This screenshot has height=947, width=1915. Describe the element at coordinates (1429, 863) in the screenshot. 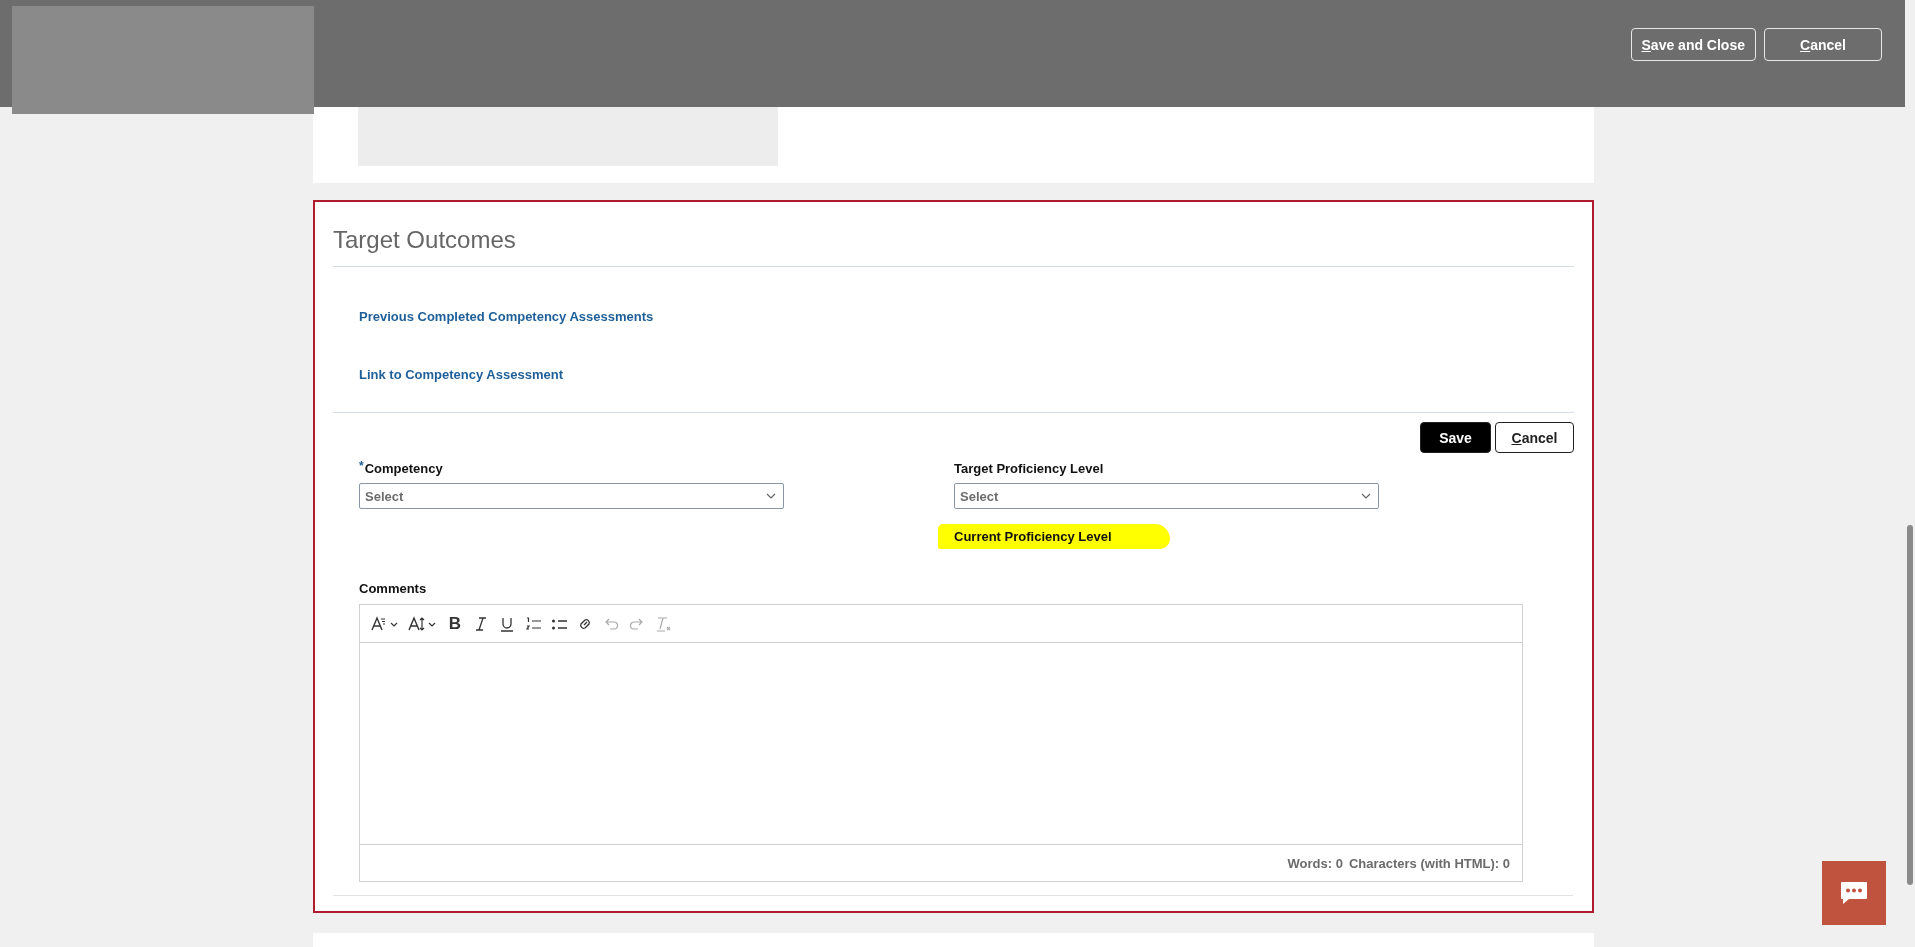

I see `character-count: Characters (with HTML): 0` at that location.